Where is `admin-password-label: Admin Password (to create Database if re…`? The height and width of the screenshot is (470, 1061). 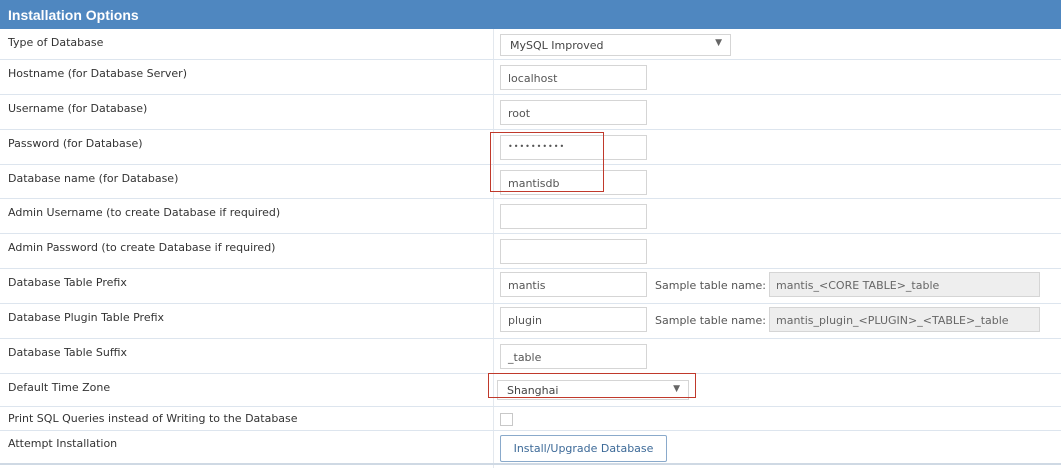
admin-password-label: Admin Password (to create Database if re… is located at coordinates (142, 247).